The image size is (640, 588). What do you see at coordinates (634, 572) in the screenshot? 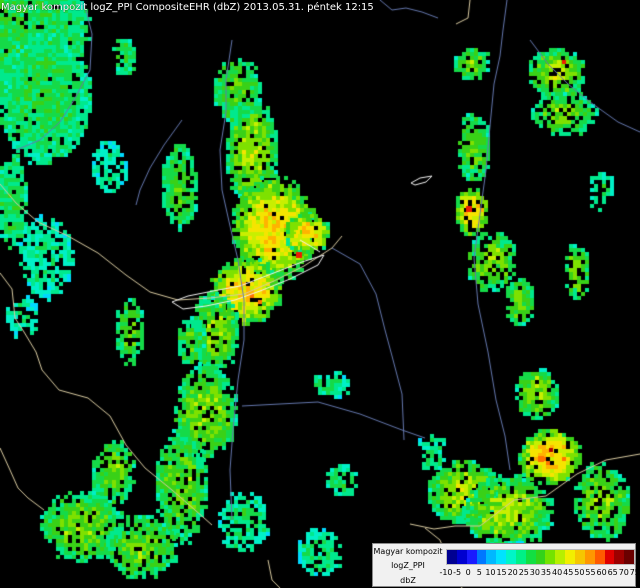
I see `legend-tick: 75` at bounding box center [634, 572].